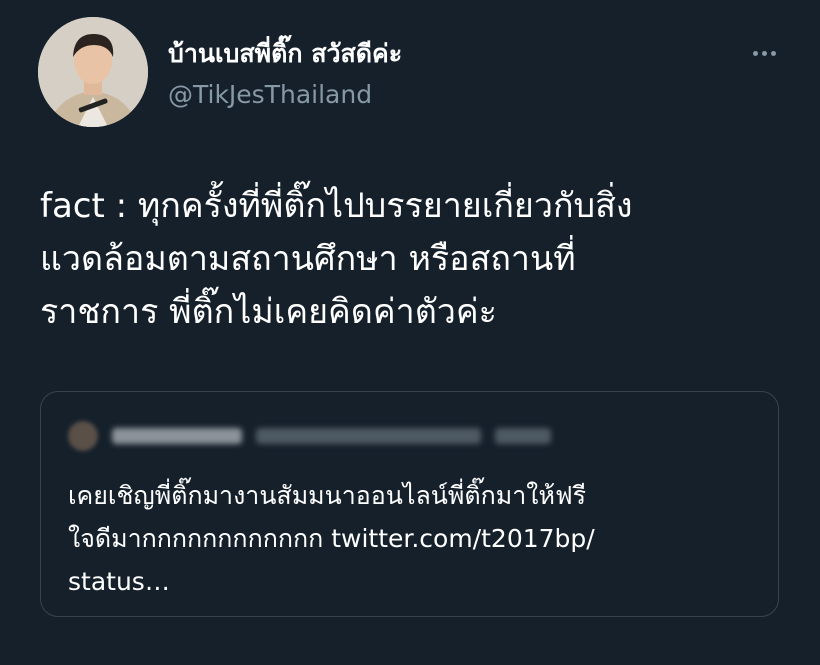  Describe the element at coordinates (285, 54) in the screenshot. I see `display-name: บ้านเบสพี่ติ๊ก สวัสดีค่ะ` at that location.